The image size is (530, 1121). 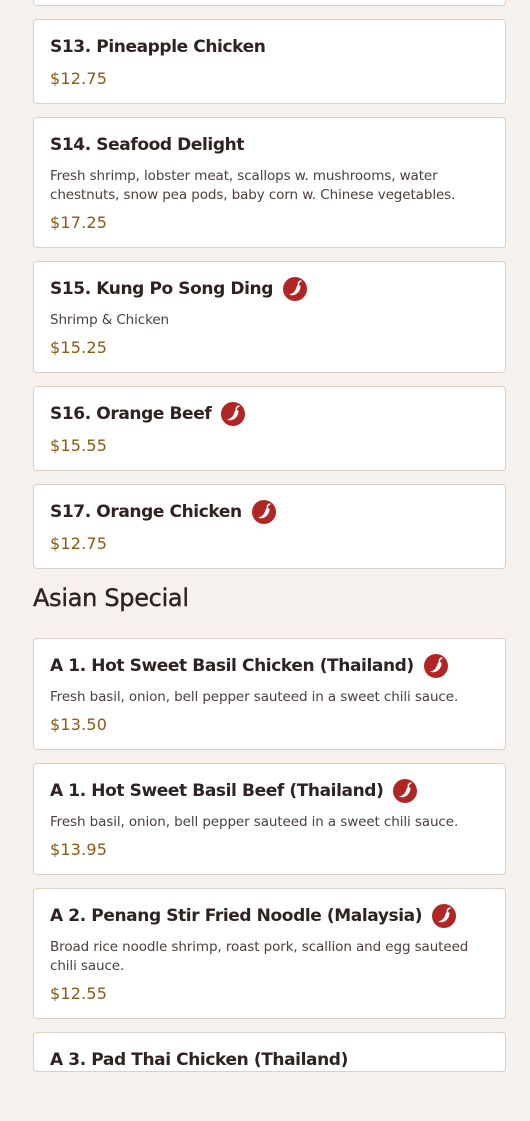 I want to click on menu-item-name: S16. Orange Beef, so click(x=131, y=414).